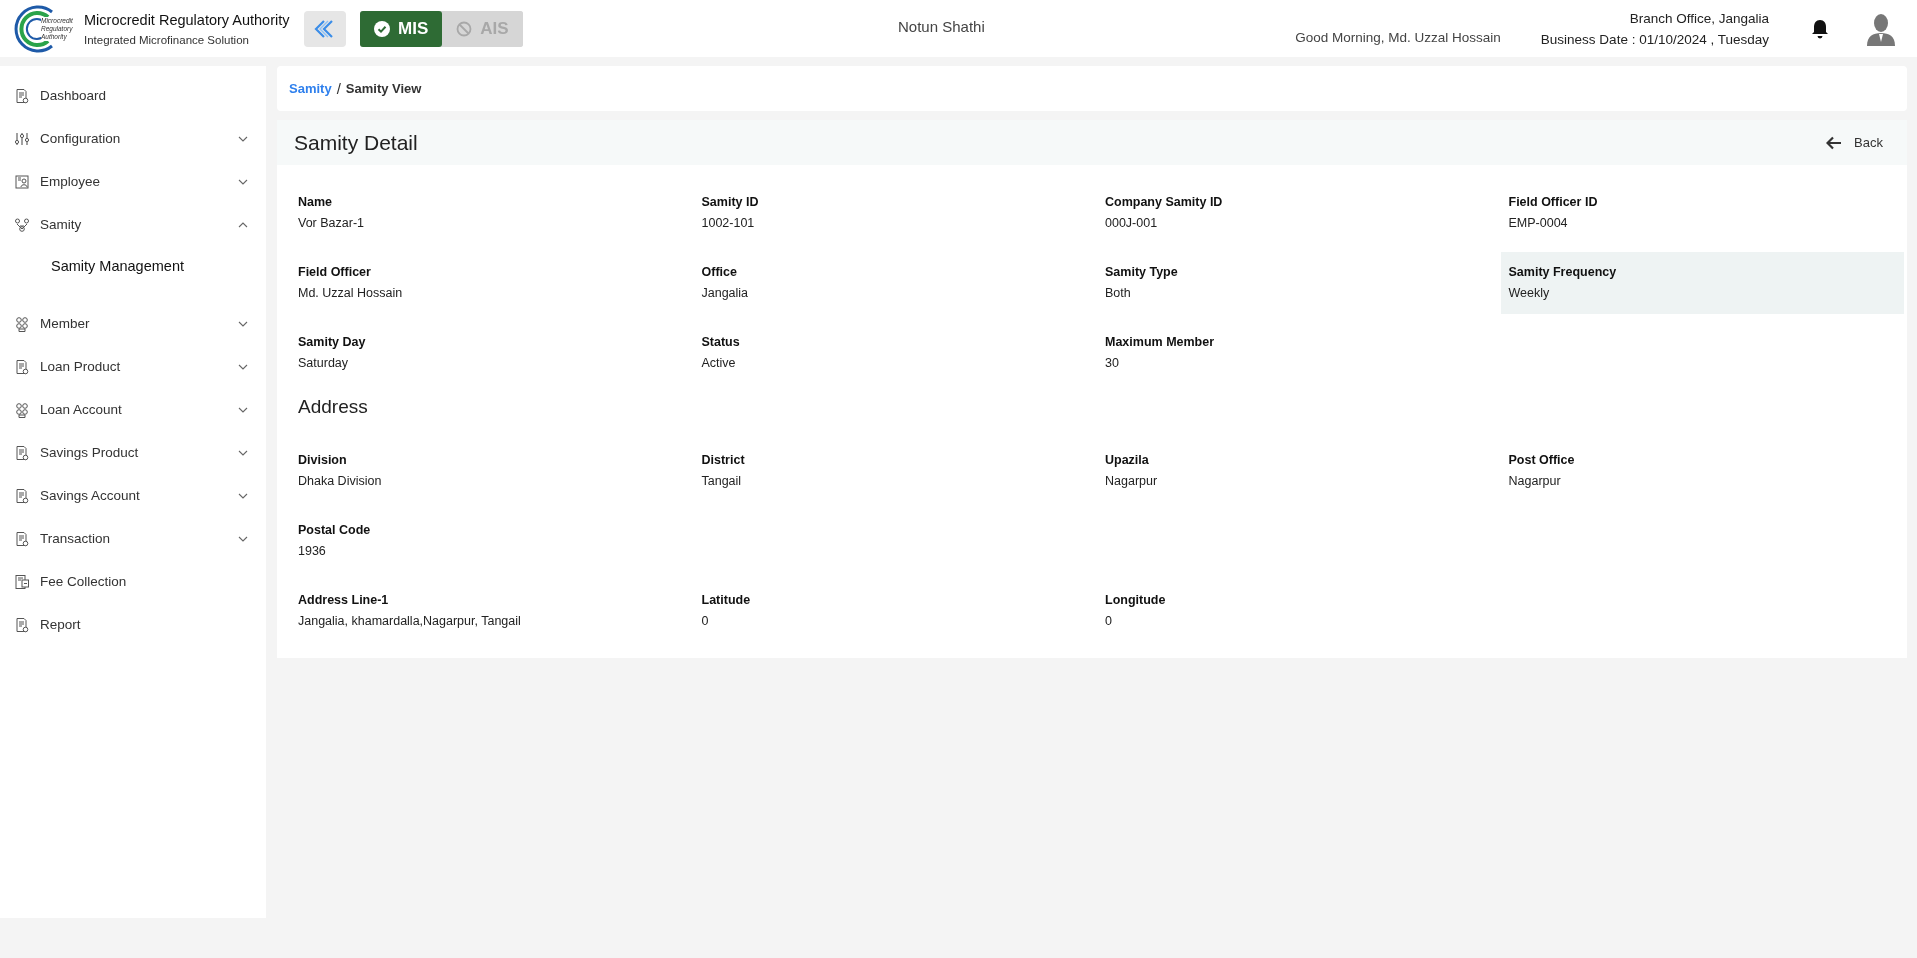 The image size is (1917, 958). I want to click on field-label: Upazila, so click(1127, 460).